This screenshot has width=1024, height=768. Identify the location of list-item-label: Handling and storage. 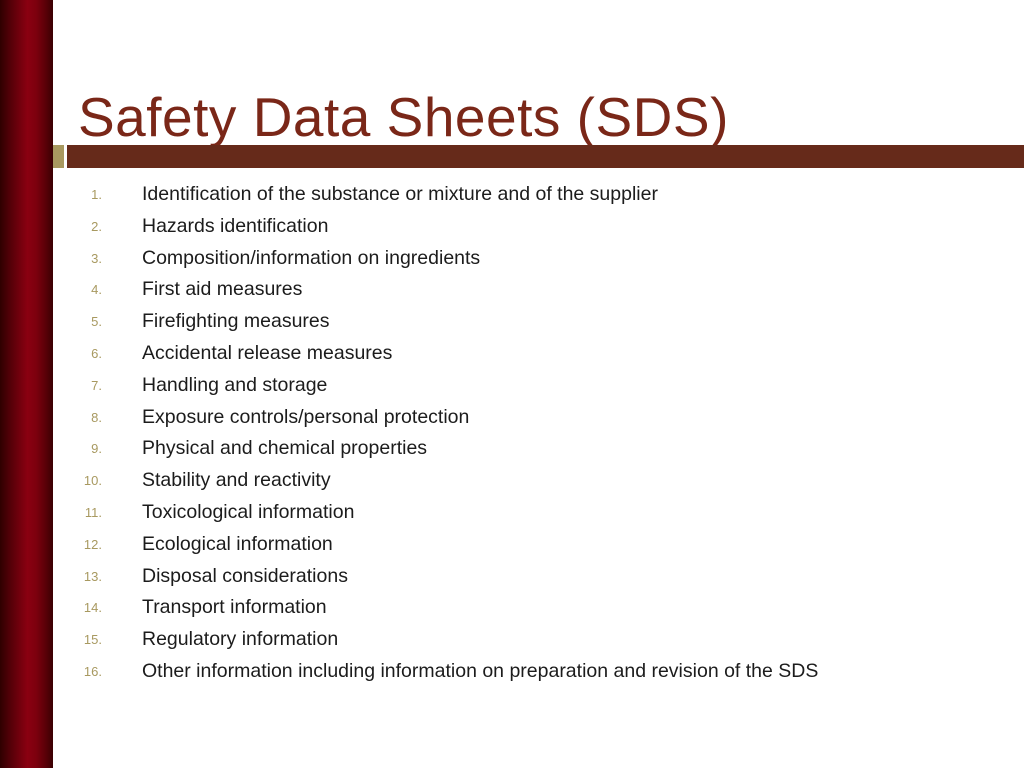
(235, 384).